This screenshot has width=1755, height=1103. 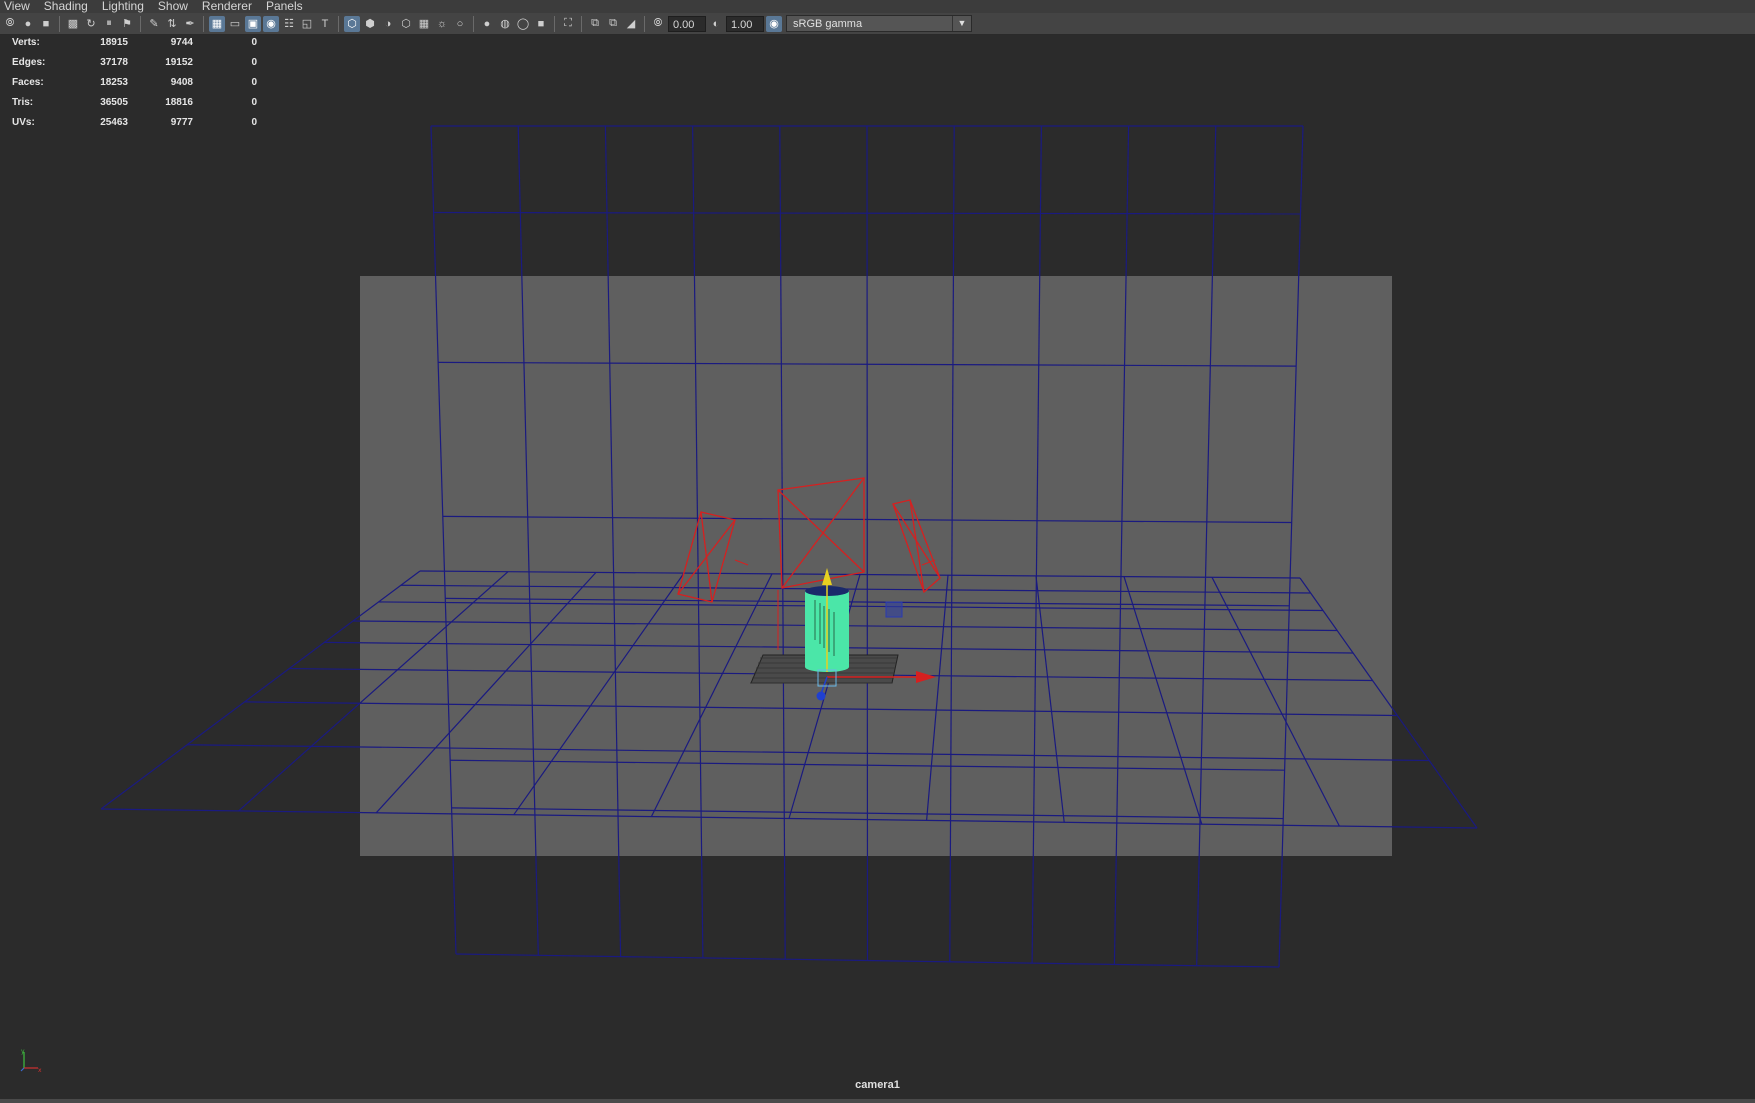 What do you see at coordinates (31, 1061) in the screenshot?
I see `view-axis-indicator-icon: x y` at bounding box center [31, 1061].